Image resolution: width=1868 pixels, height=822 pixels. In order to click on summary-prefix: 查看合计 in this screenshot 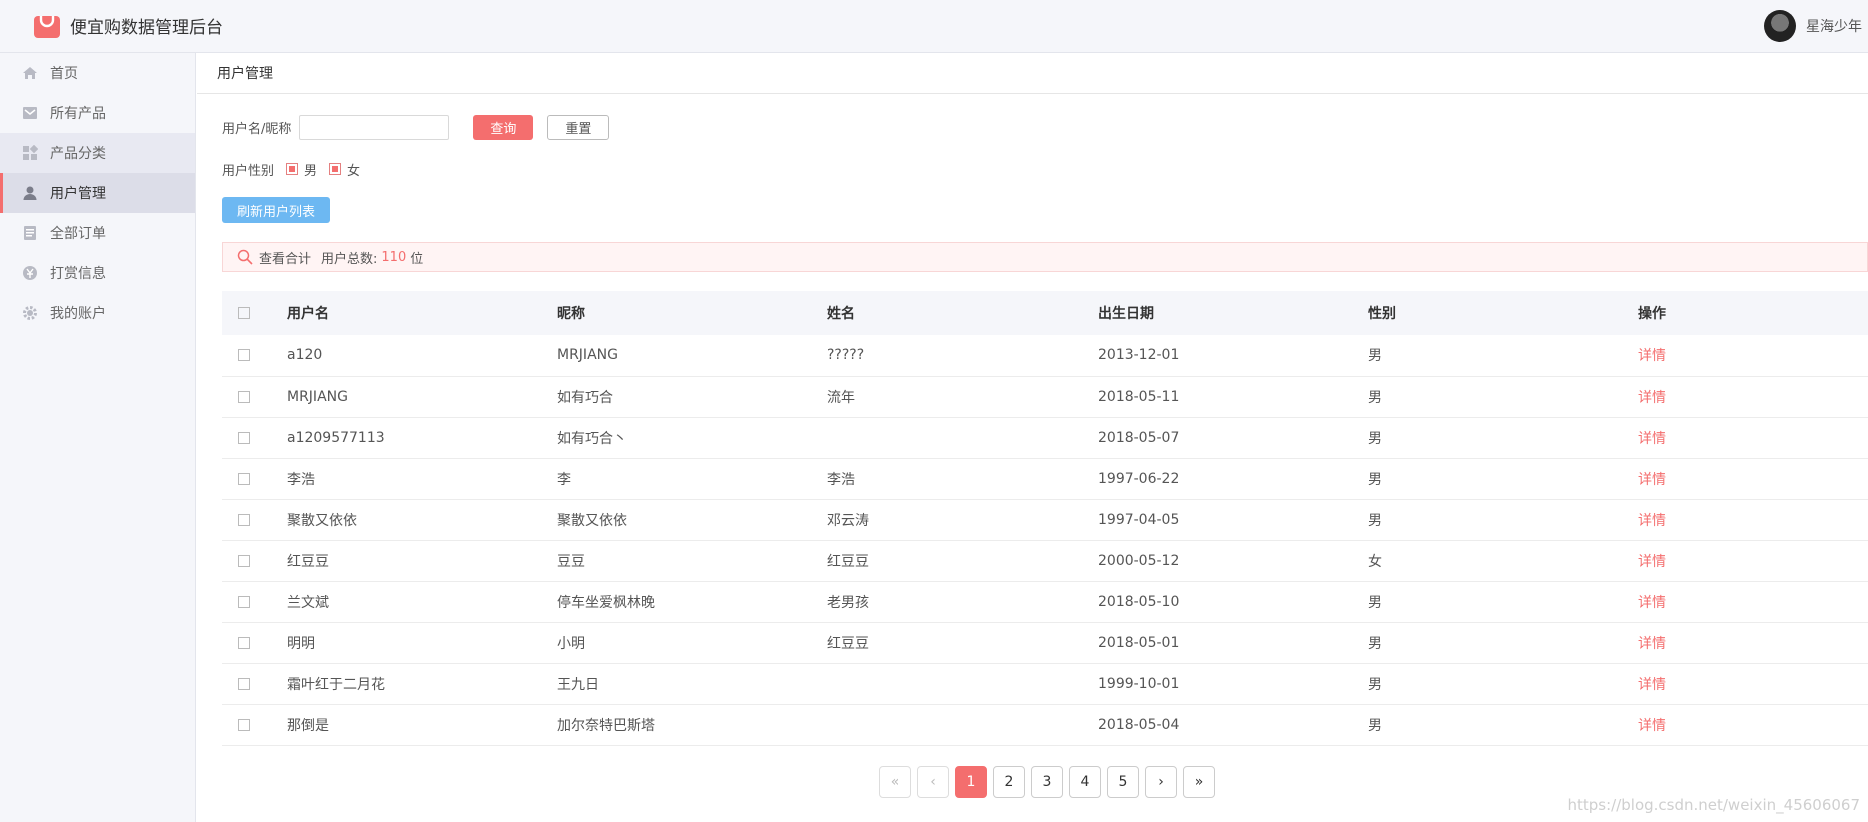, I will do `click(285, 259)`.